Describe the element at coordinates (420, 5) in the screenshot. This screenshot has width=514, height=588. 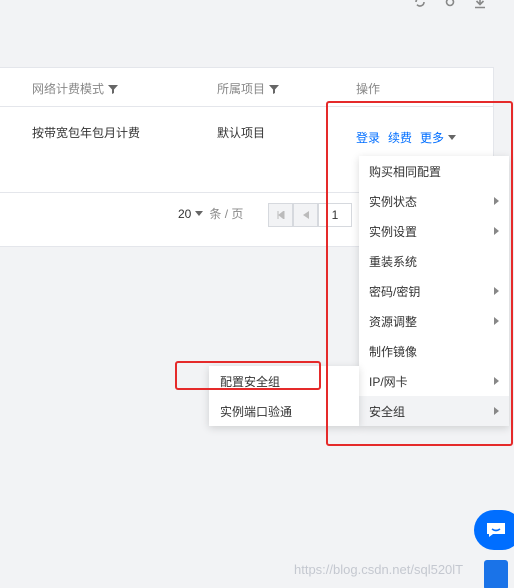
I see `refresh-icon` at that location.